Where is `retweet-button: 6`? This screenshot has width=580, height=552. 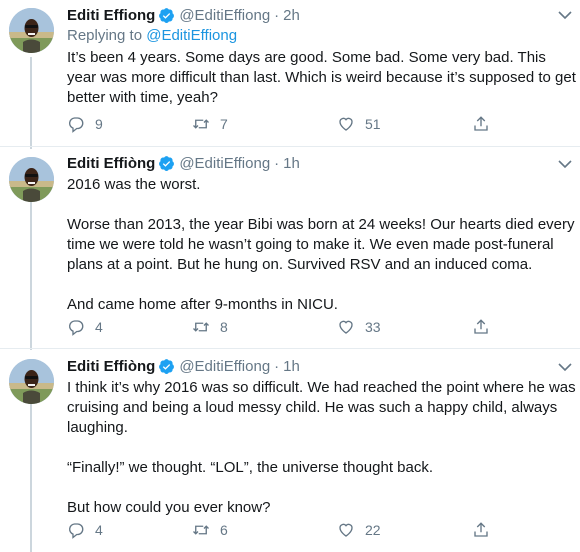
retweet-button: 6 is located at coordinates (210, 530).